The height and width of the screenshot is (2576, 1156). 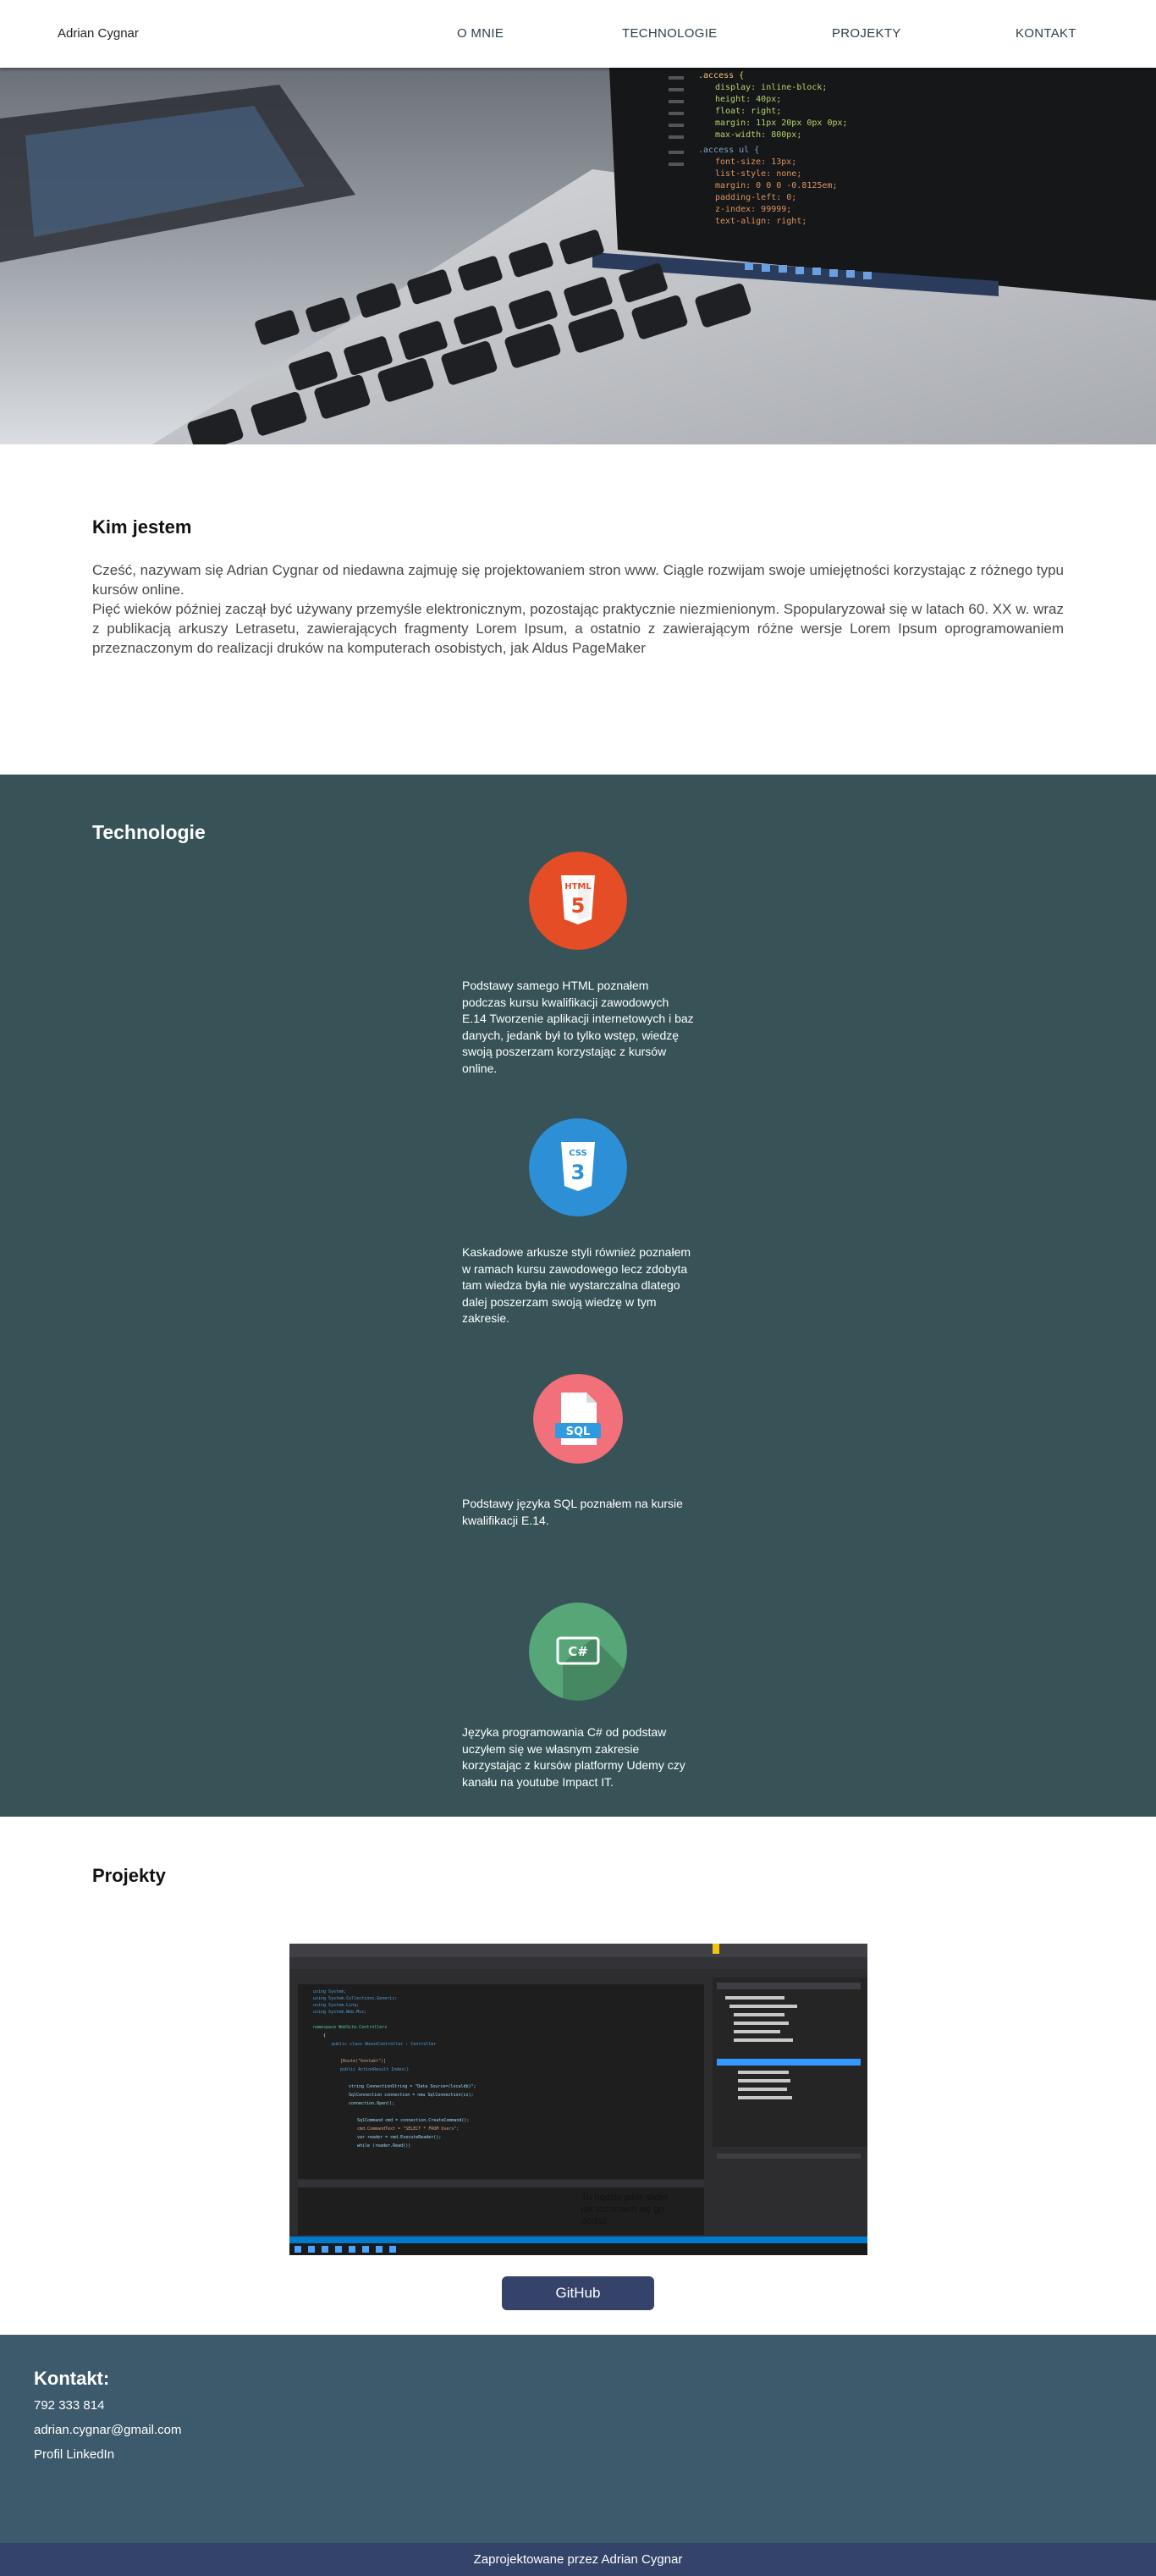 I want to click on svg-text: .access ul {, so click(x=728, y=151).